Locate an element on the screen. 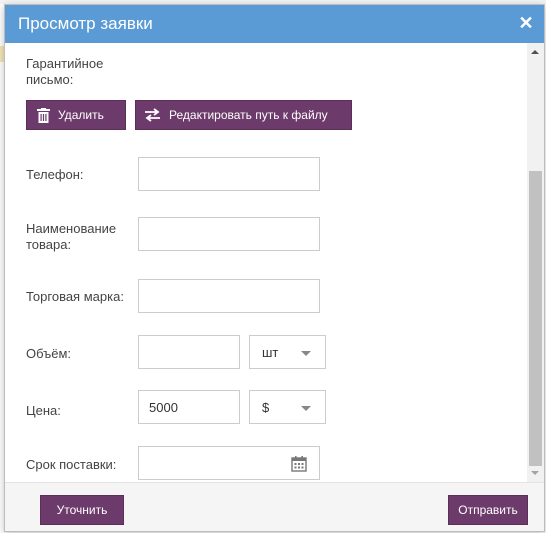 The width and height of the screenshot is (546, 533). delete-button: Удалить is located at coordinates (76, 115).